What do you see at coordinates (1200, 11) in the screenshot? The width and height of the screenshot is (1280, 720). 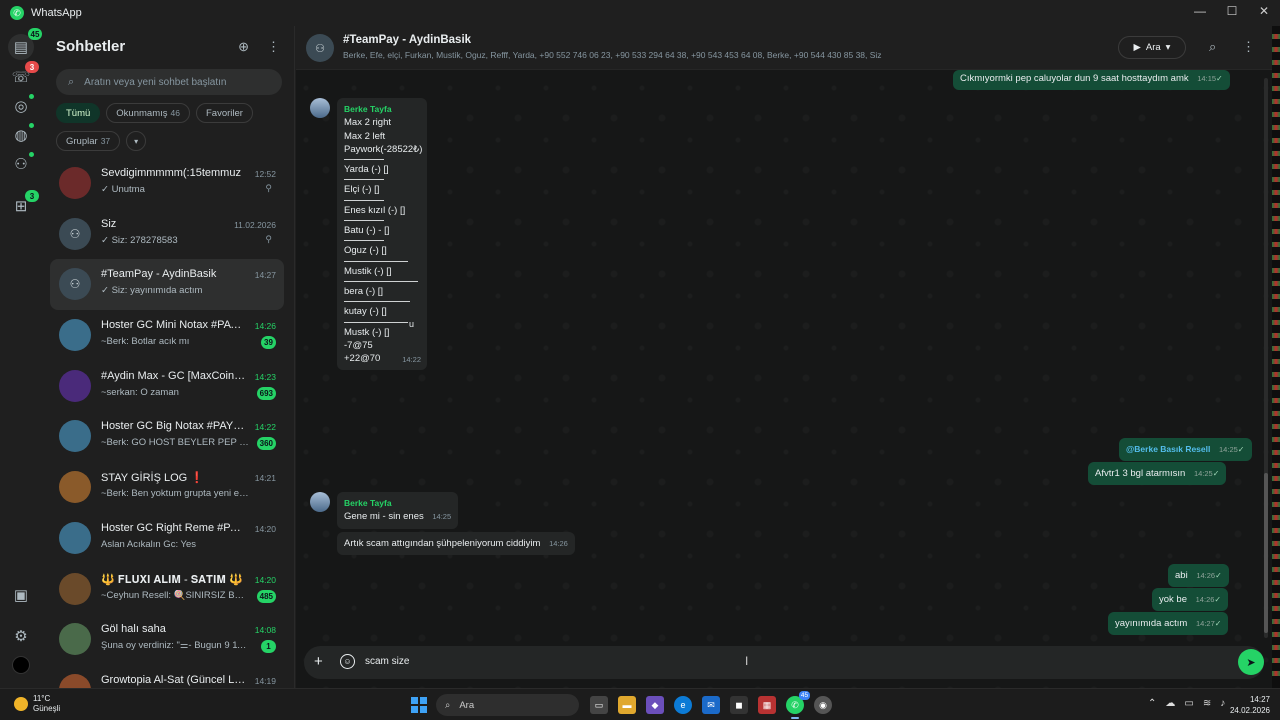 I see `minimize-button: —` at bounding box center [1200, 11].